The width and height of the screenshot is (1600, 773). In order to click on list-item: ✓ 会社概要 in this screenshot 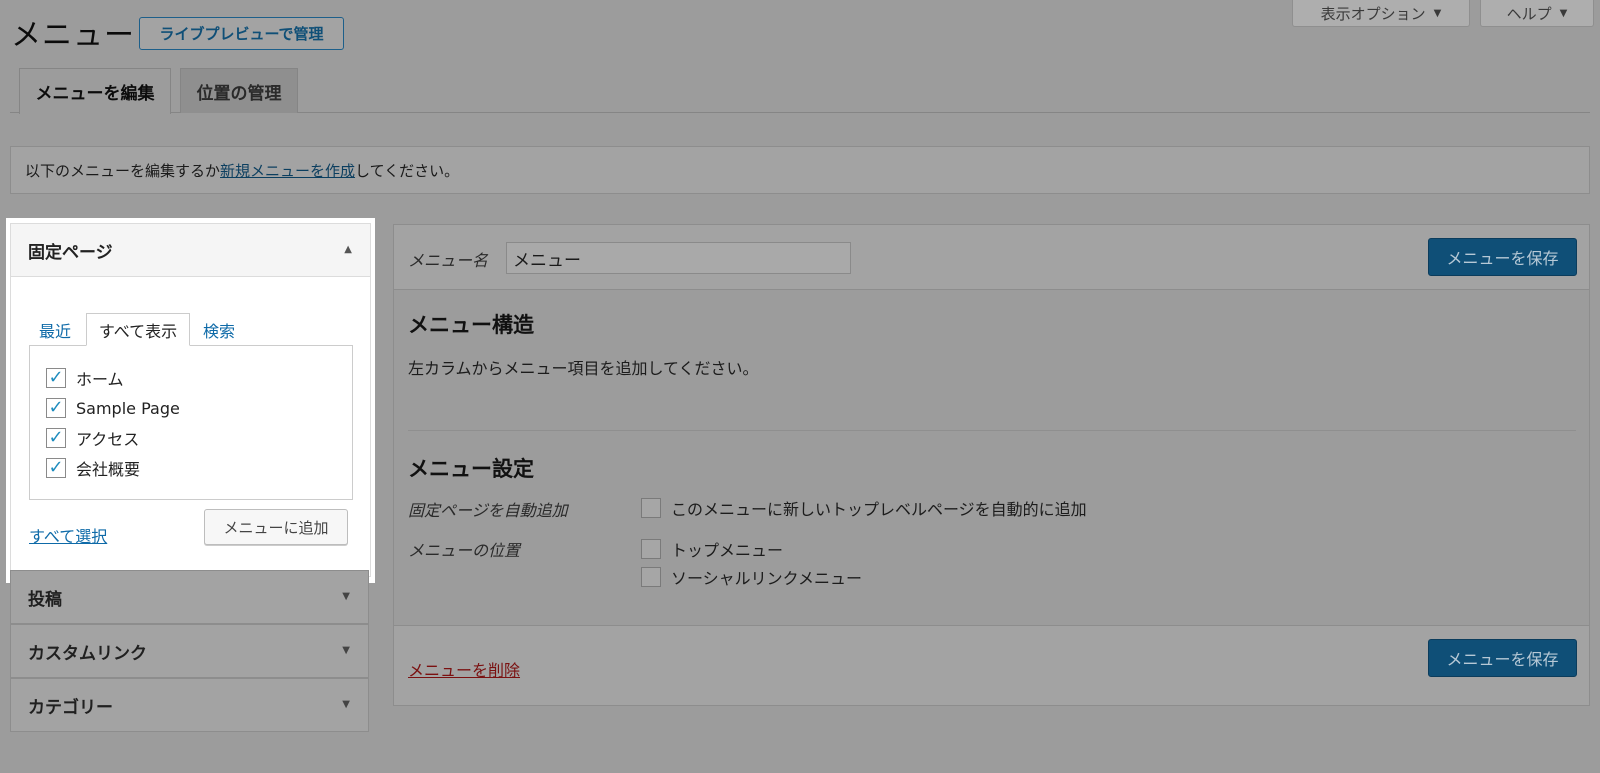, I will do `click(93, 468)`.